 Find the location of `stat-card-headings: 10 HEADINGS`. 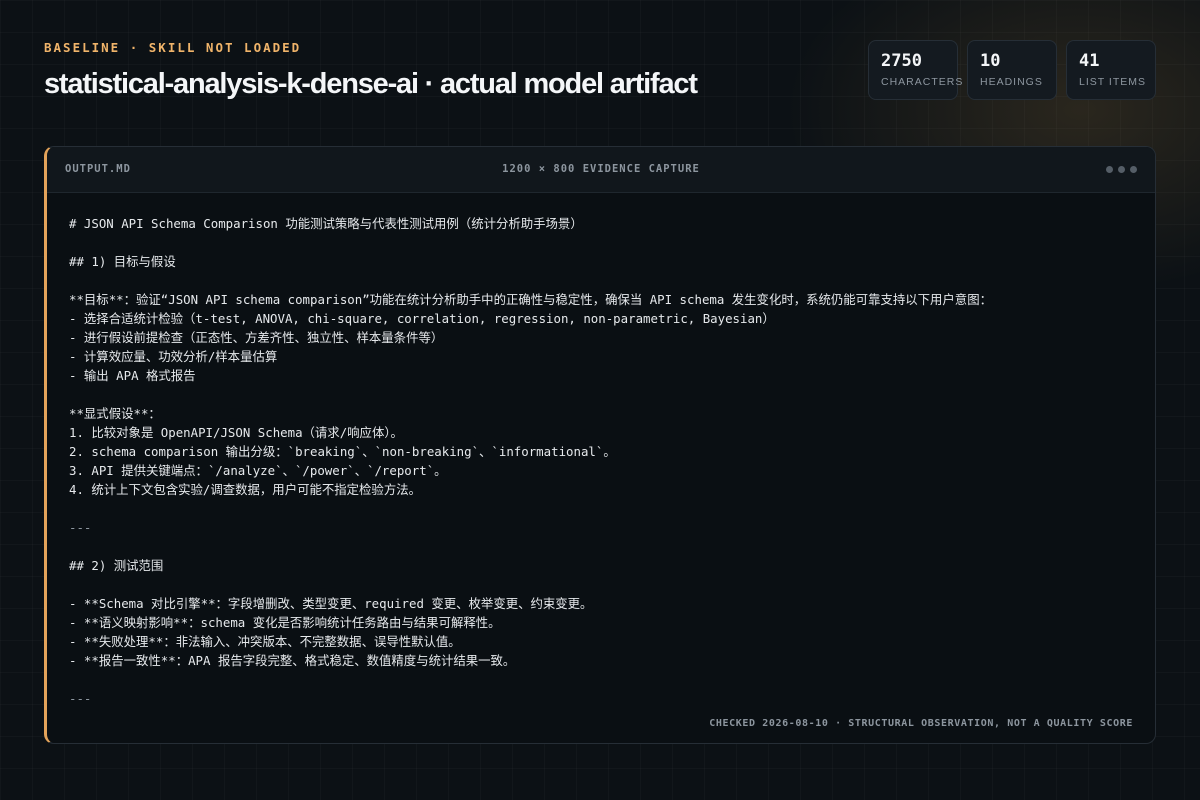

stat-card-headings: 10 HEADINGS is located at coordinates (1012, 70).